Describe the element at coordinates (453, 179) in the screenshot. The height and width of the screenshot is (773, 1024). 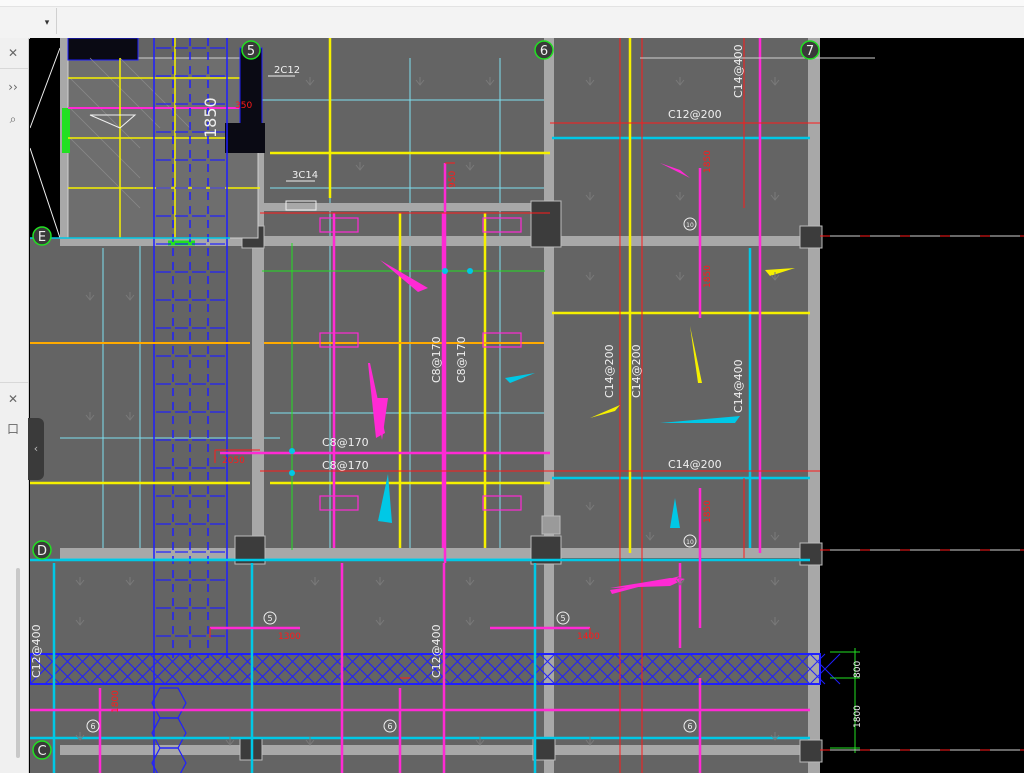
I see `dim-text: 950` at that location.